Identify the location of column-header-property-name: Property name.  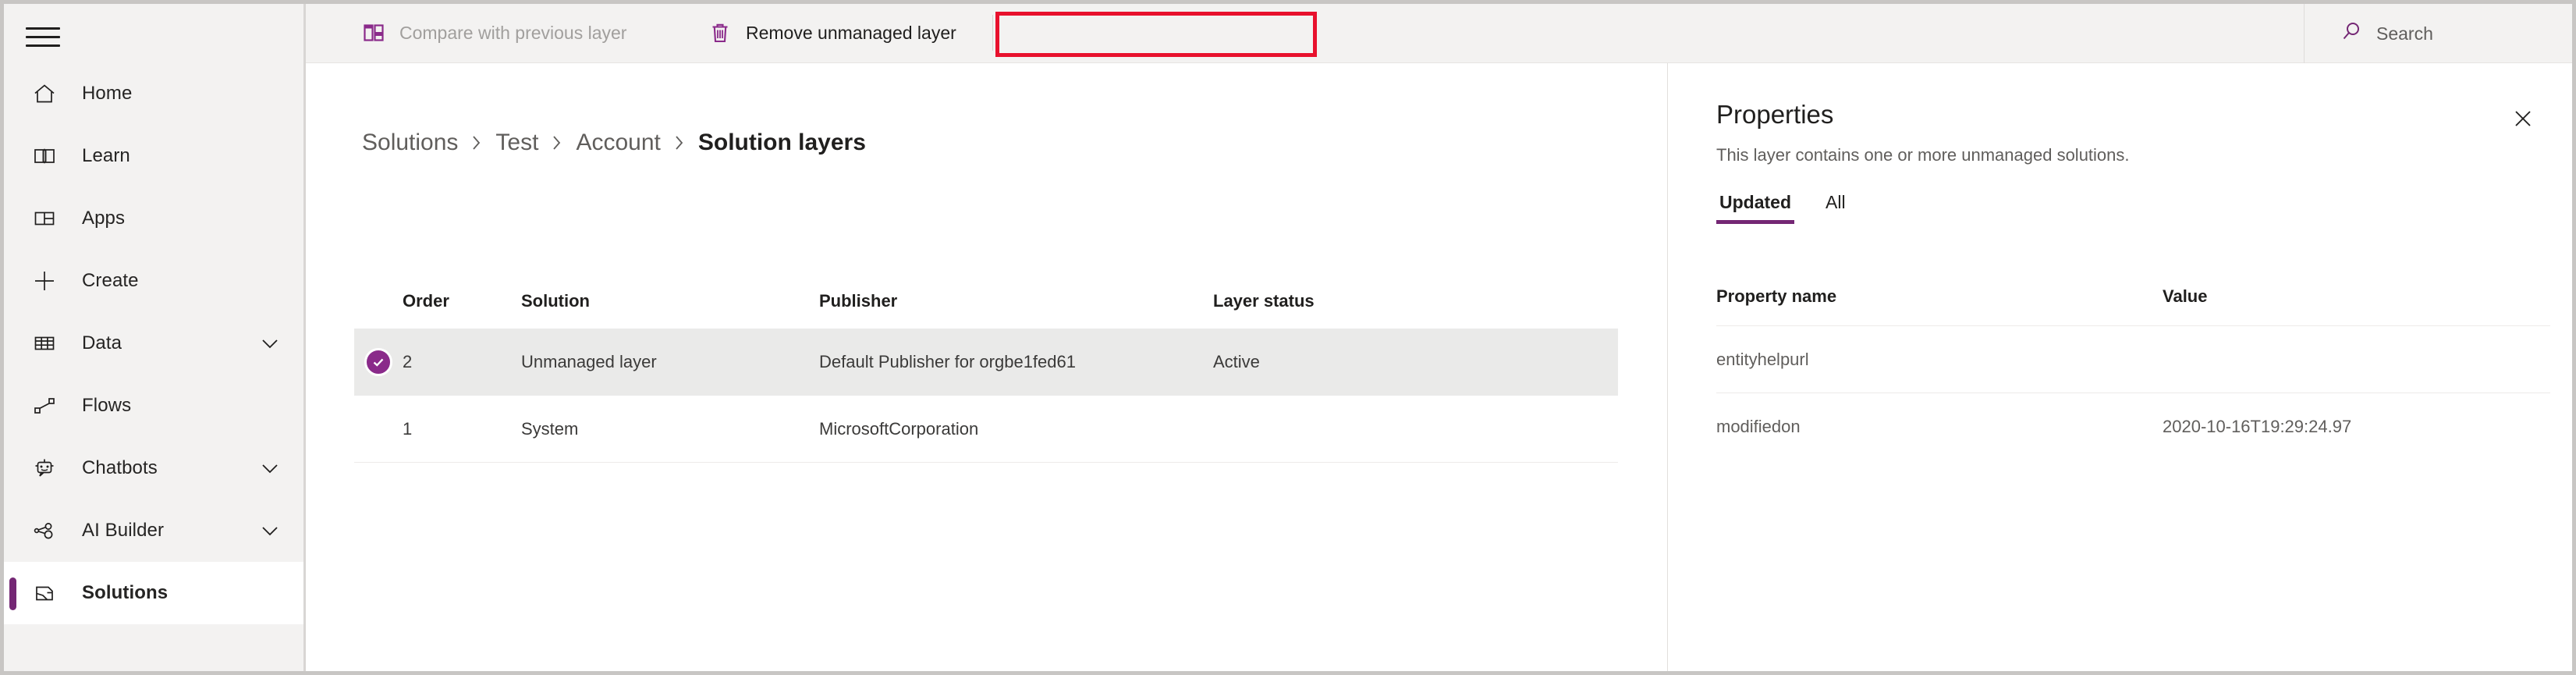
(1776, 296).